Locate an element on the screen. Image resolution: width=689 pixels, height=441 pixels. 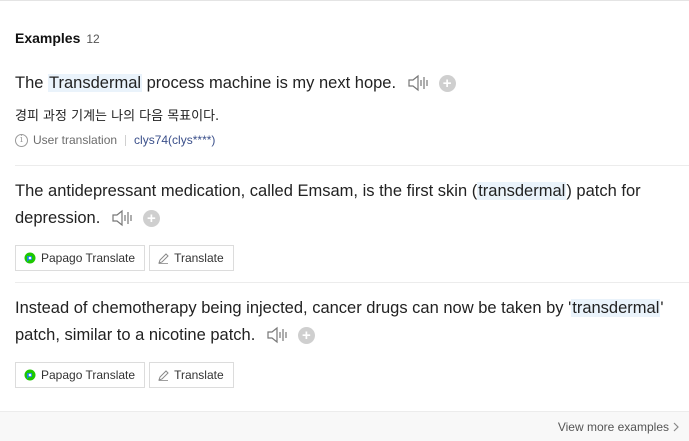
view-more-examples-link: View more examples is located at coordinates (618, 427).